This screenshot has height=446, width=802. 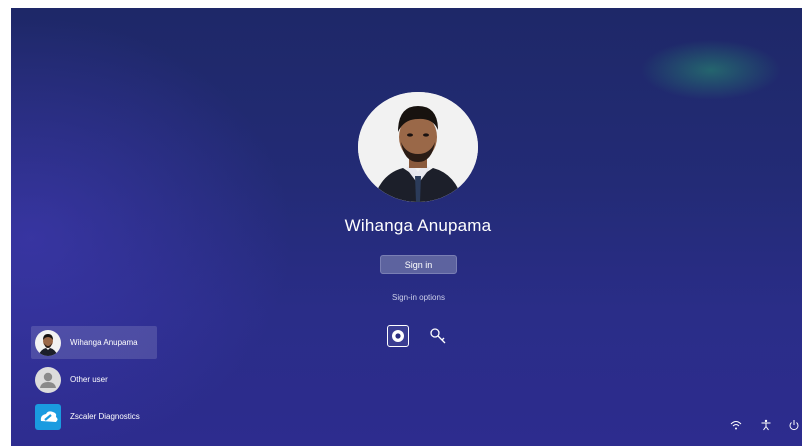 I want to click on password-sign-in-option, so click(x=438, y=336).